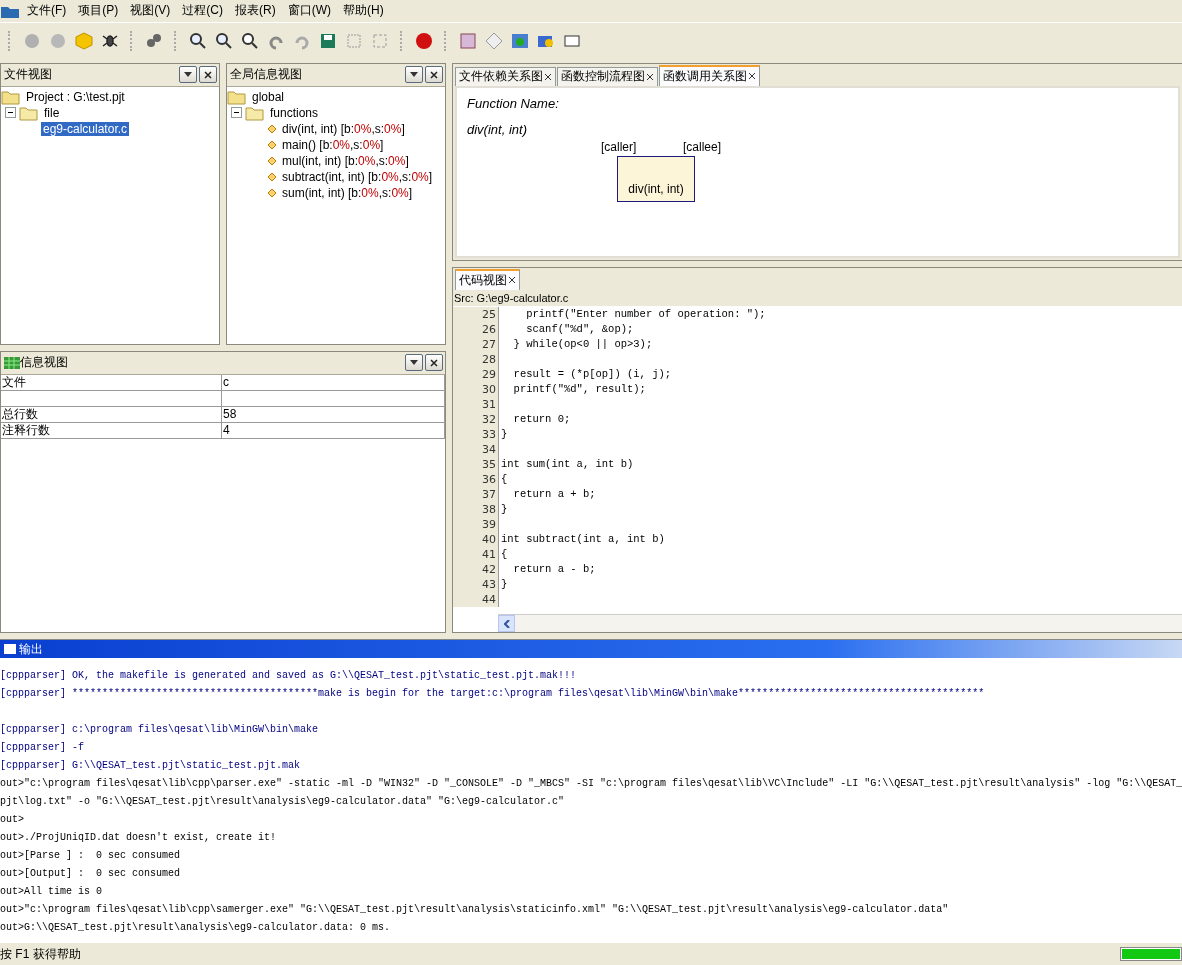  What do you see at coordinates (591, 784) in the screenshot?
I see `log-line: out>"c:\program files\qesat\lib\cpp\parser.exe" -static -ml -D "WIN32" -D "_CONSOLE" -D "_MBCS" -SI "c:\program files\qesat\lib\VC\Include" -LI "G:\\QESAT_test.pjt\result\analysis" -log "G:\\QESAT_` at bounding box center [591, 784].